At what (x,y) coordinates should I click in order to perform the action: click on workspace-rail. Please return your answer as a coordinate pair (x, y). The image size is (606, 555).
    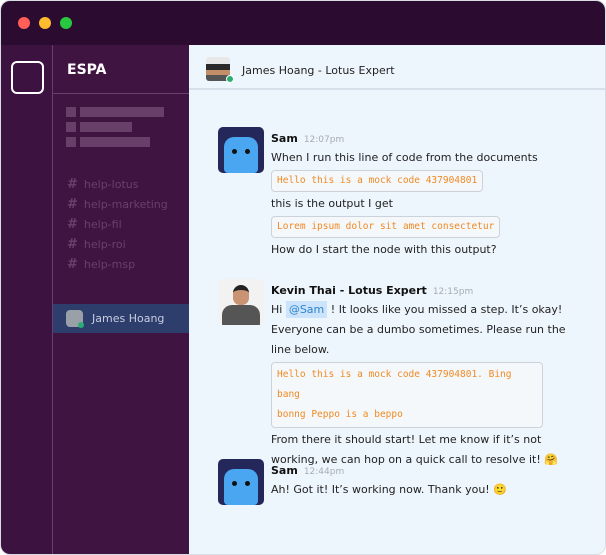
    Looking at the image, I should click on (27, 299).